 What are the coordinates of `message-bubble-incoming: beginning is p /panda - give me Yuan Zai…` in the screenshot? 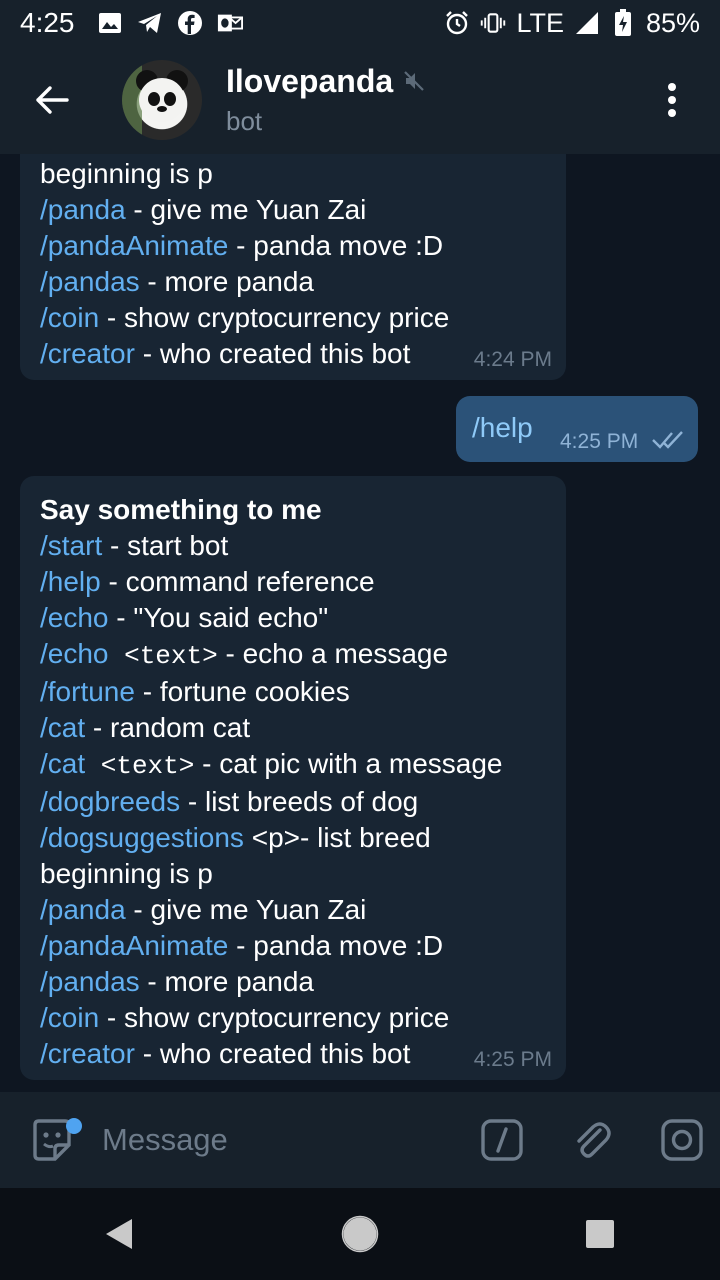 It's located at (293, 267).